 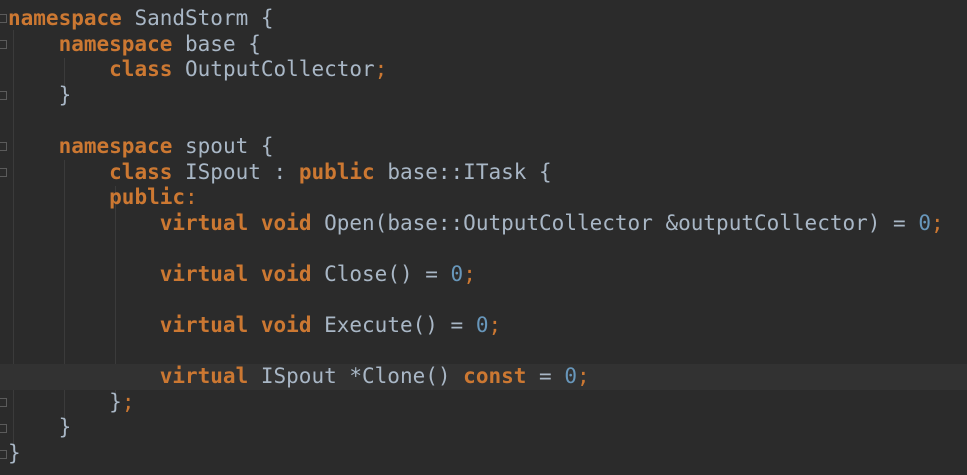 I want to click on code-line-15: virtual ISpout *Clone() const = 0;, so click(x=299, y=377).